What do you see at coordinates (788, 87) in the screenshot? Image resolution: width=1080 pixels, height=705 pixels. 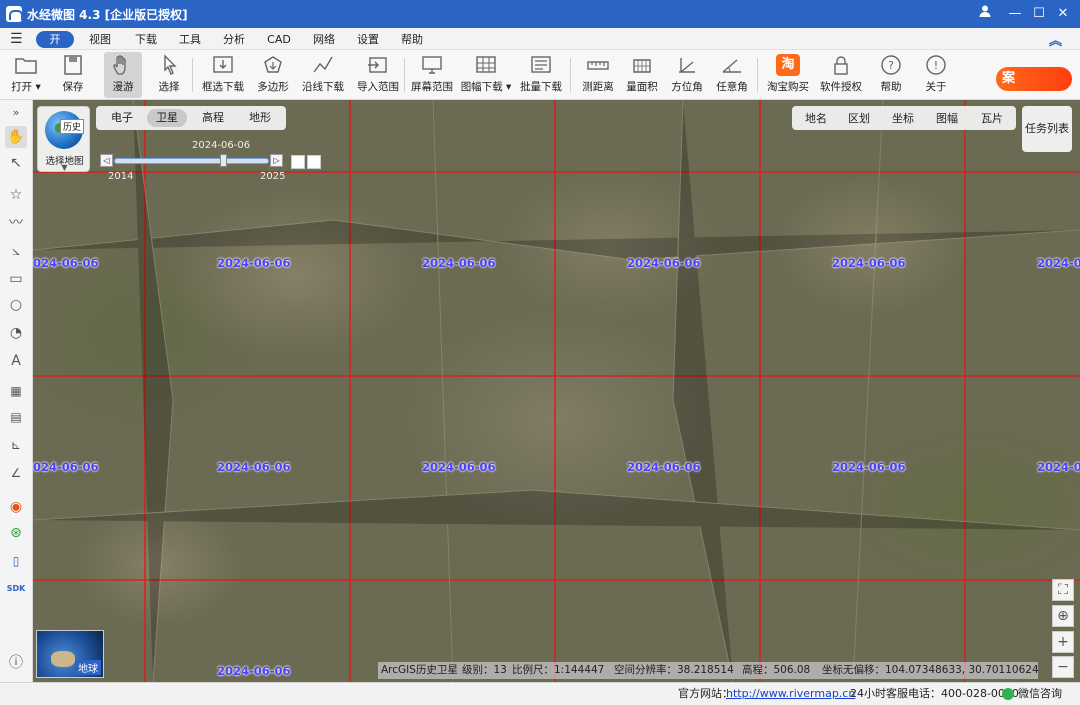 I see `taobao-buy-label: 淘宝购买` at bounding box center [788, 87].